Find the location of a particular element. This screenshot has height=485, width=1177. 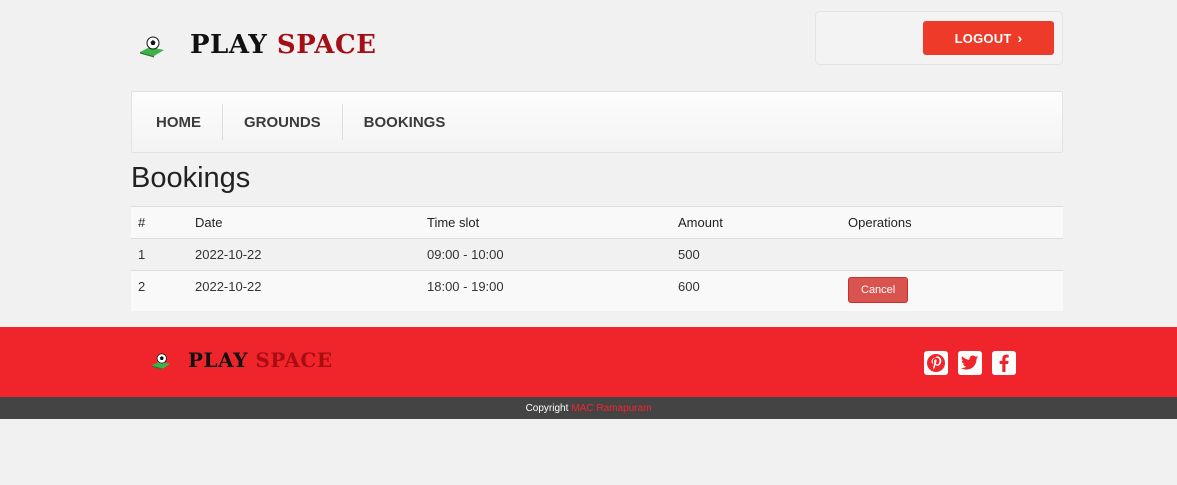

cancel-booking-button: Cancel is located at coordinates (878, 290).